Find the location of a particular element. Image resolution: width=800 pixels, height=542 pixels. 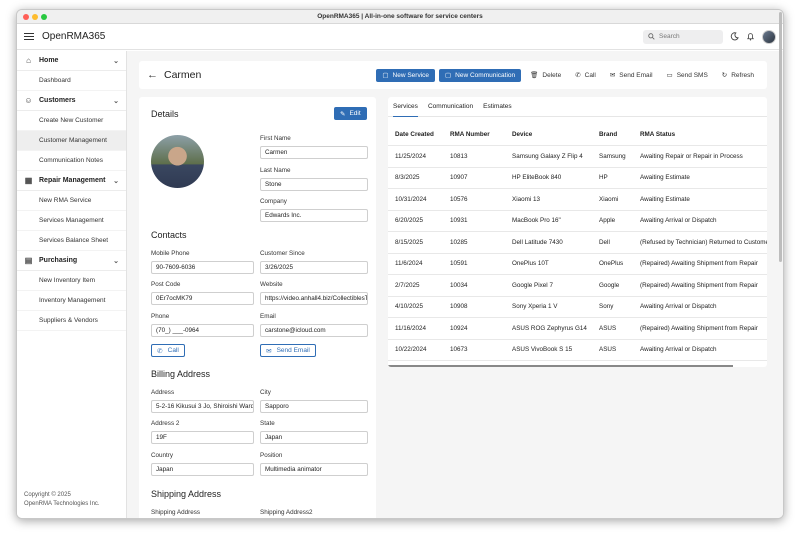

position-label: Position is located at coordinates (271, 455).